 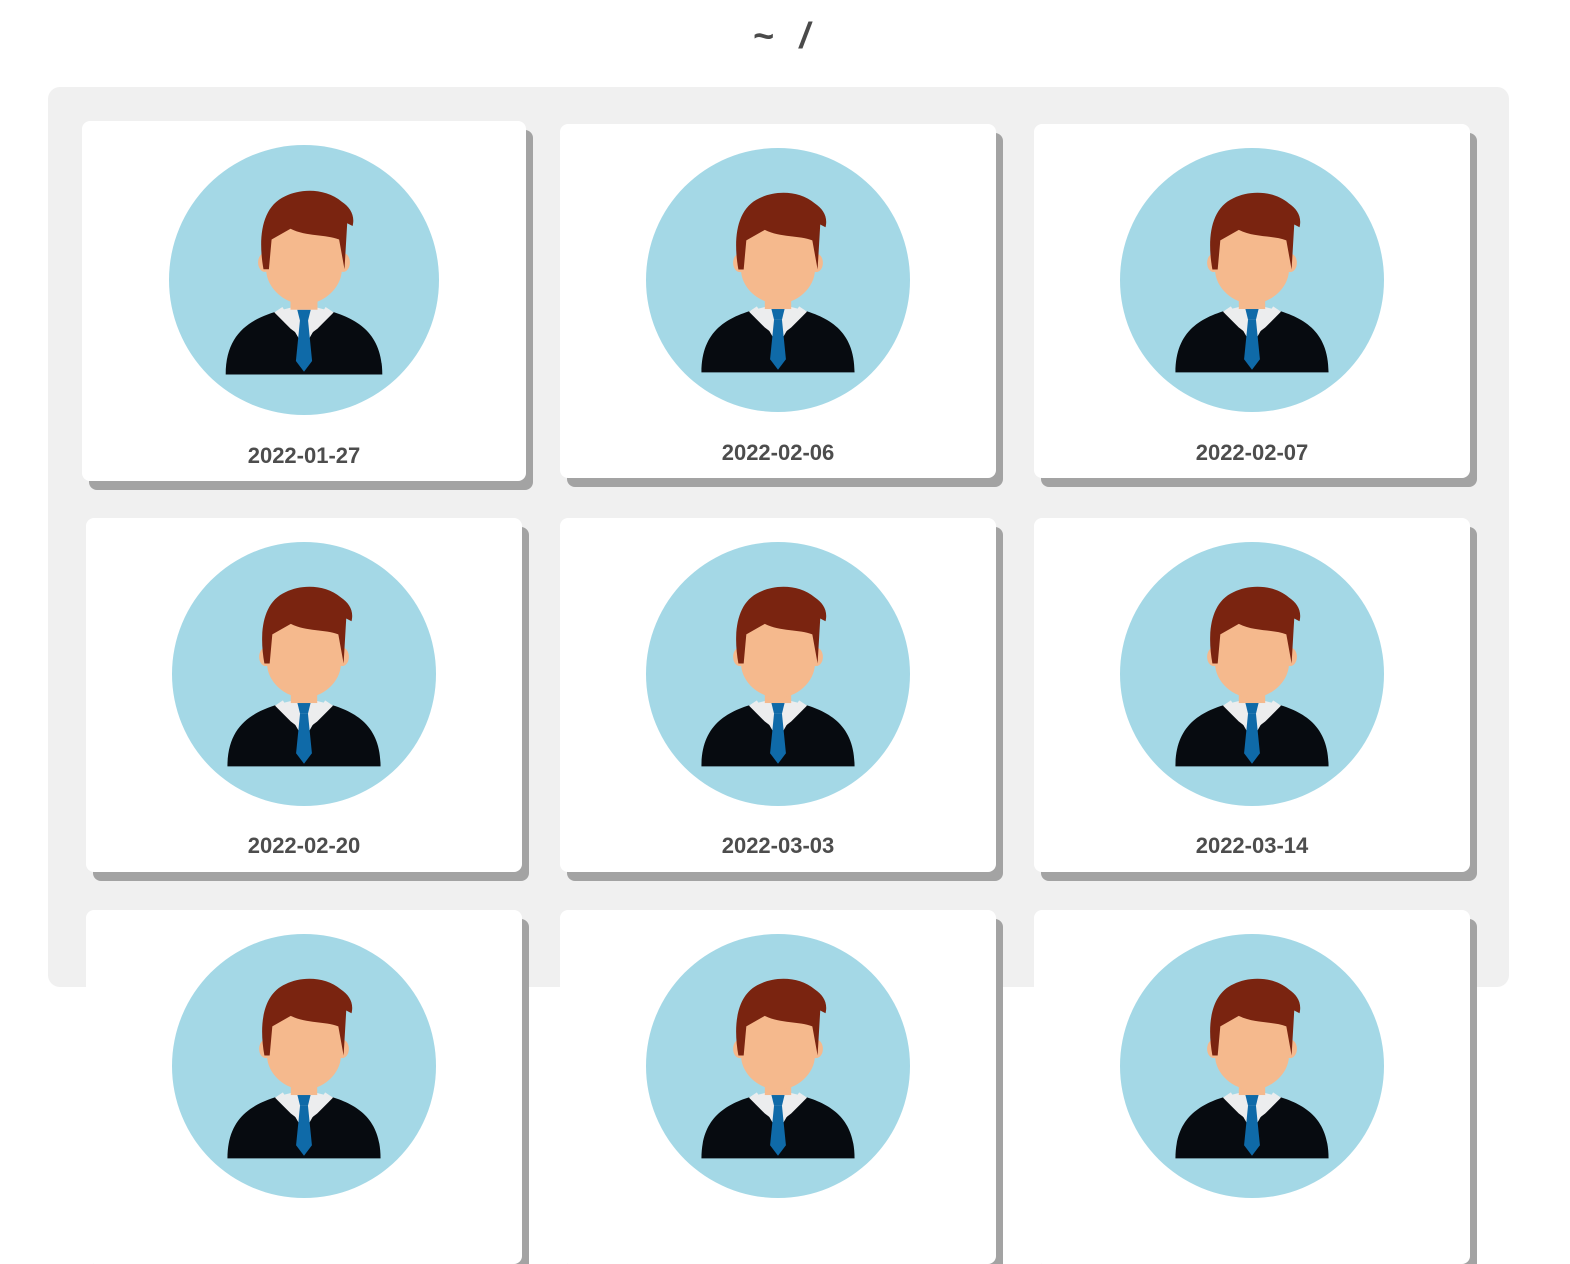 I want to click on gallery-card: 2022-01-27, so click(x=304, y=301).